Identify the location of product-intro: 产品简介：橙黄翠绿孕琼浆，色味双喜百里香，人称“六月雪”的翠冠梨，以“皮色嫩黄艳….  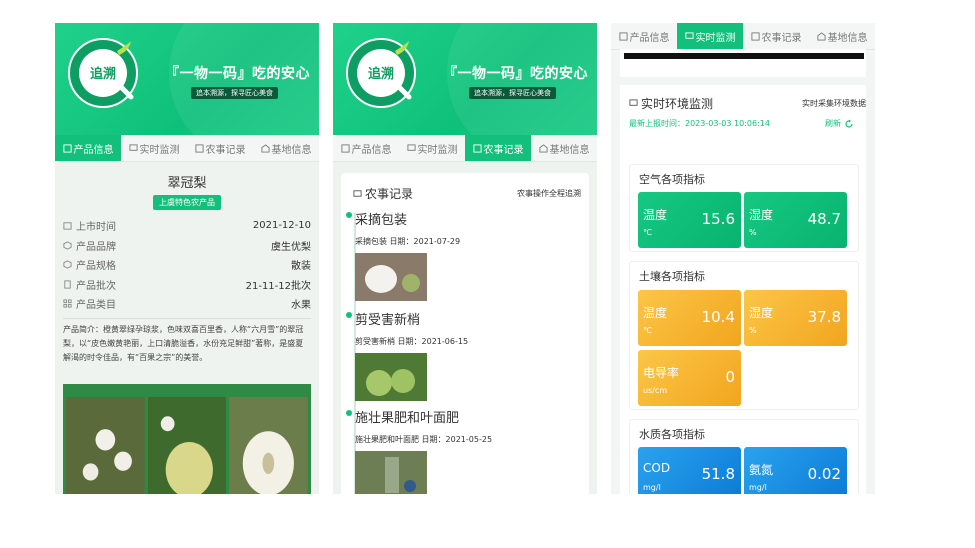
(183, 343).